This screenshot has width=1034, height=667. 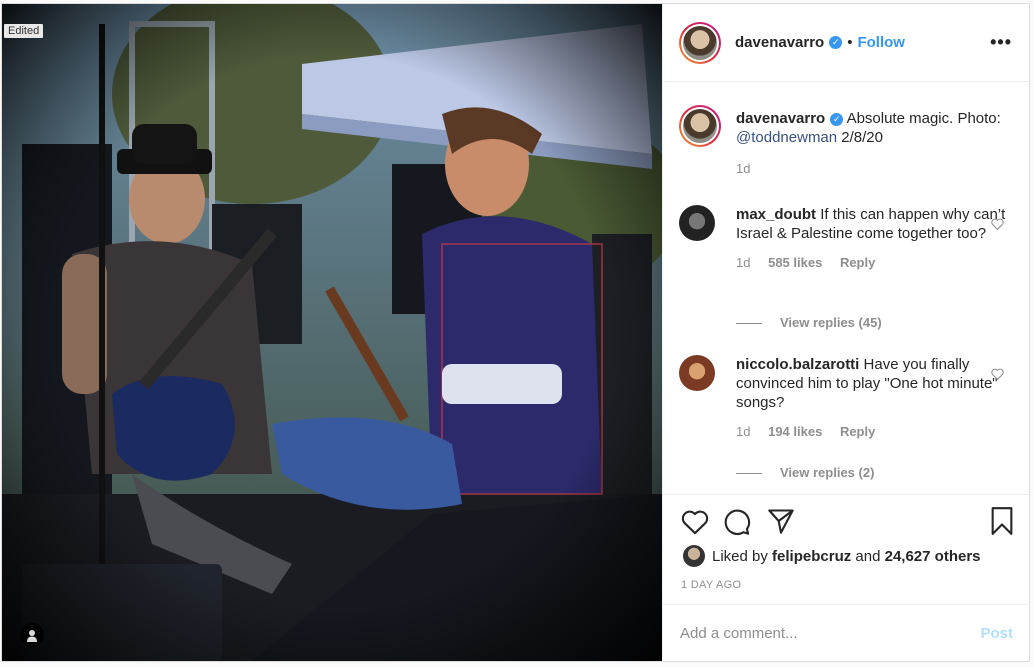 What do you see at coordinates (811, 556) in the screenshot?
I see `liked-by-user: felipebcruz` at bounding box center [811, 556].